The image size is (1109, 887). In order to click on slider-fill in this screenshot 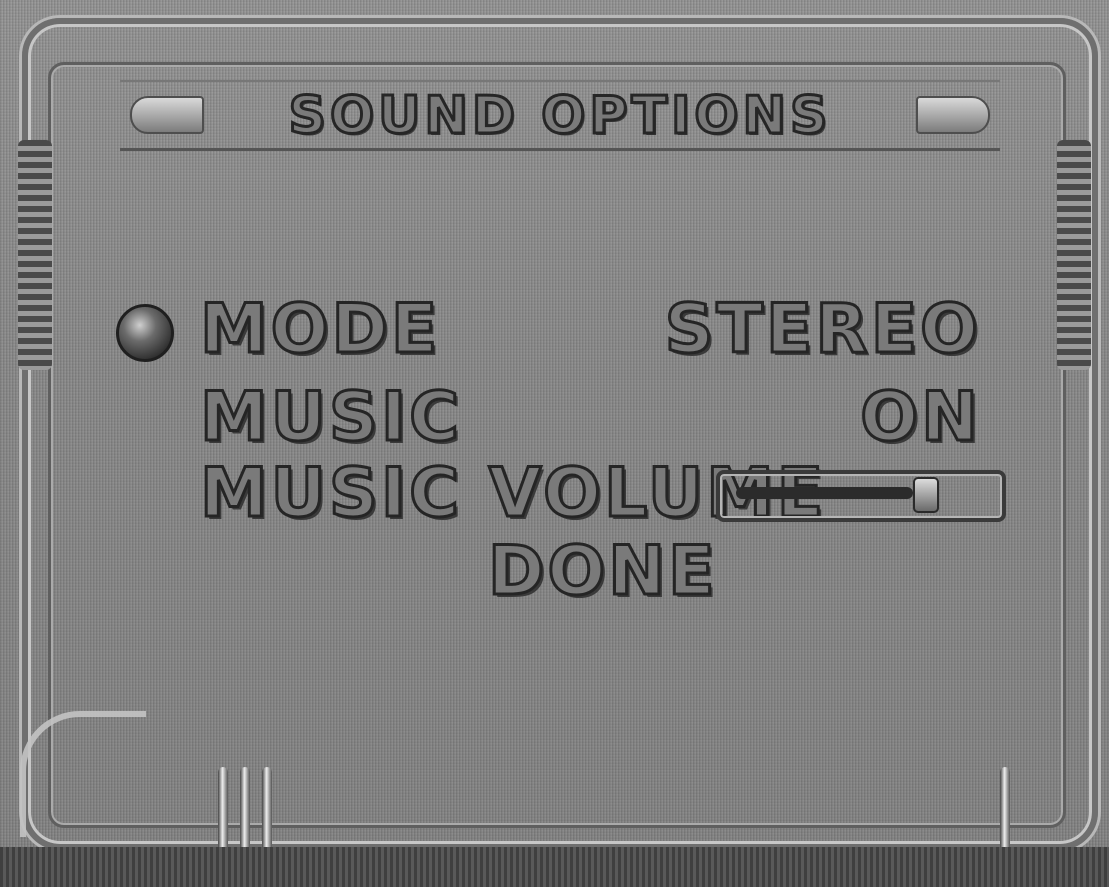, I will do `click(824, 493)`.